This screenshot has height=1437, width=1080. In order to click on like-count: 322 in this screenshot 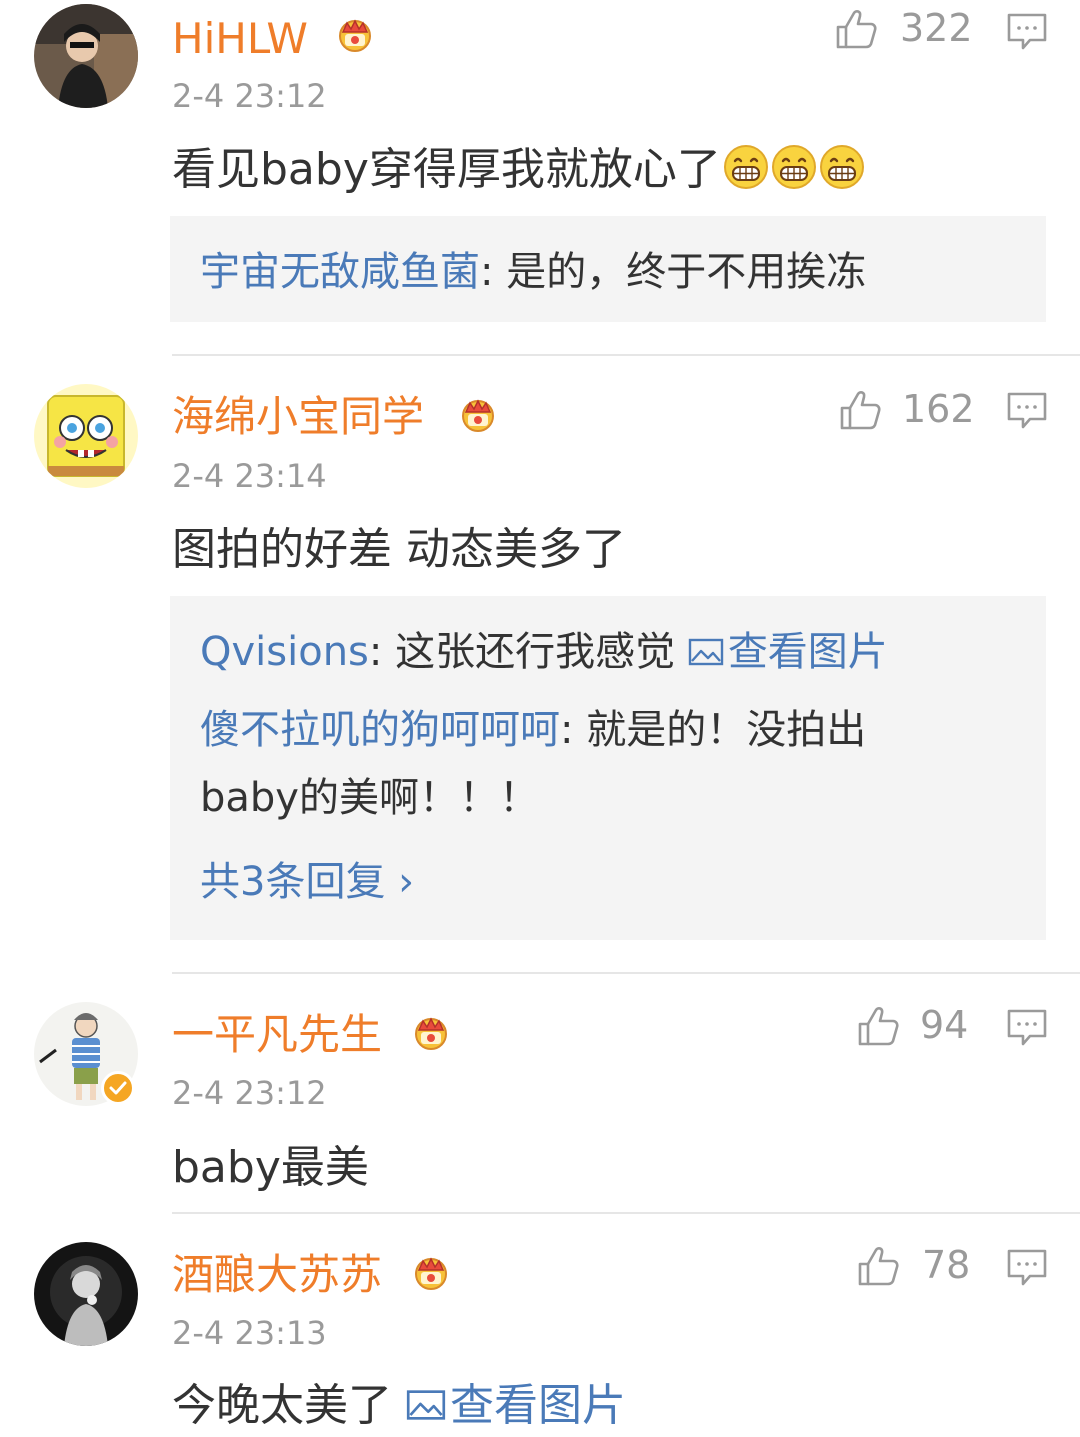, I will do `click(936, 28)`.